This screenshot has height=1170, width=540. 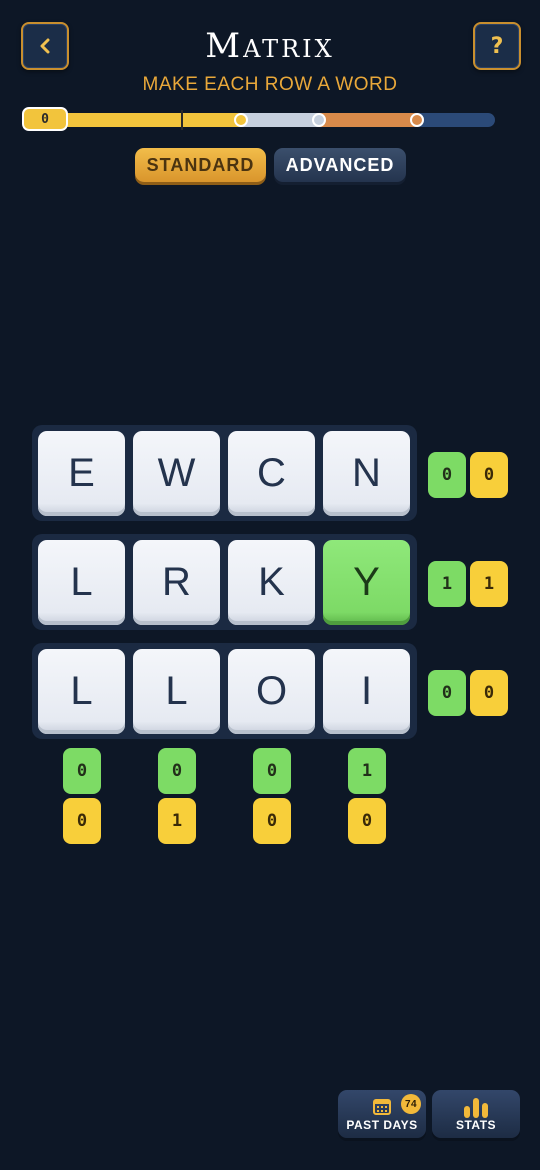 I want to click on past-days-count-badge: 74, so click(x=411, y=1104).